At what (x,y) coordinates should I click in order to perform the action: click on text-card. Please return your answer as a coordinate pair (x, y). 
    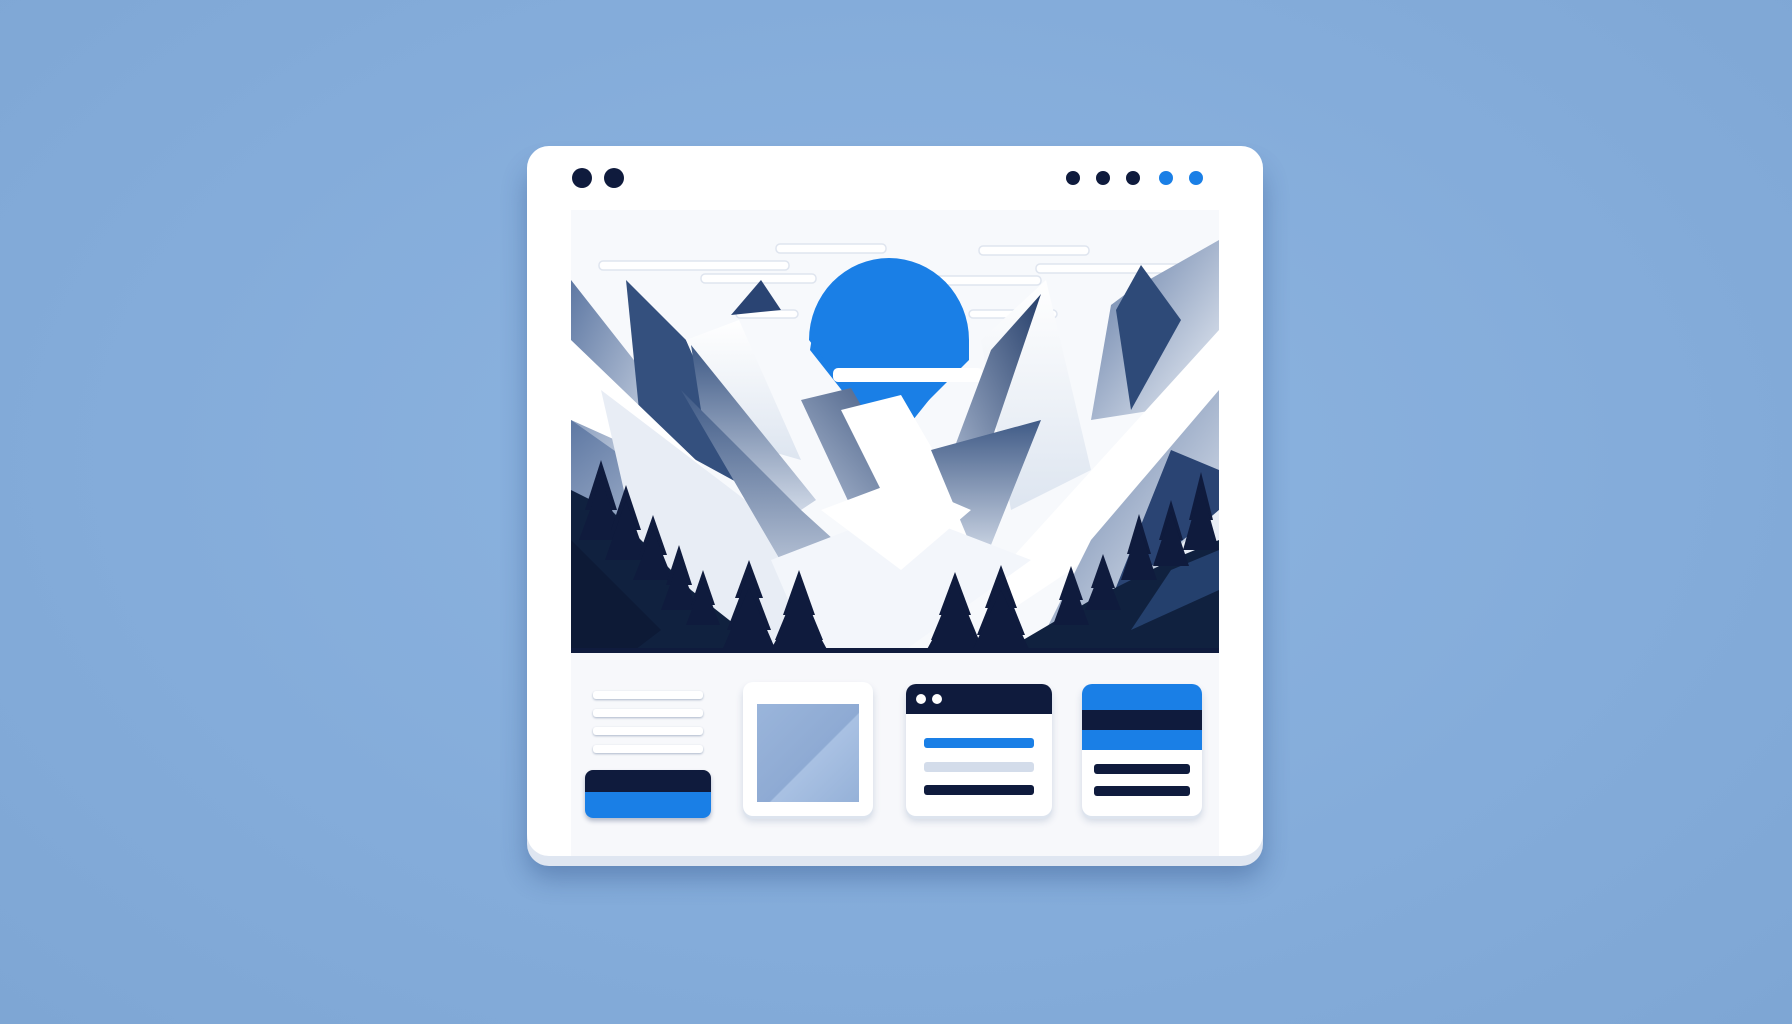
    Looking at the image, I should click on (649, 752).